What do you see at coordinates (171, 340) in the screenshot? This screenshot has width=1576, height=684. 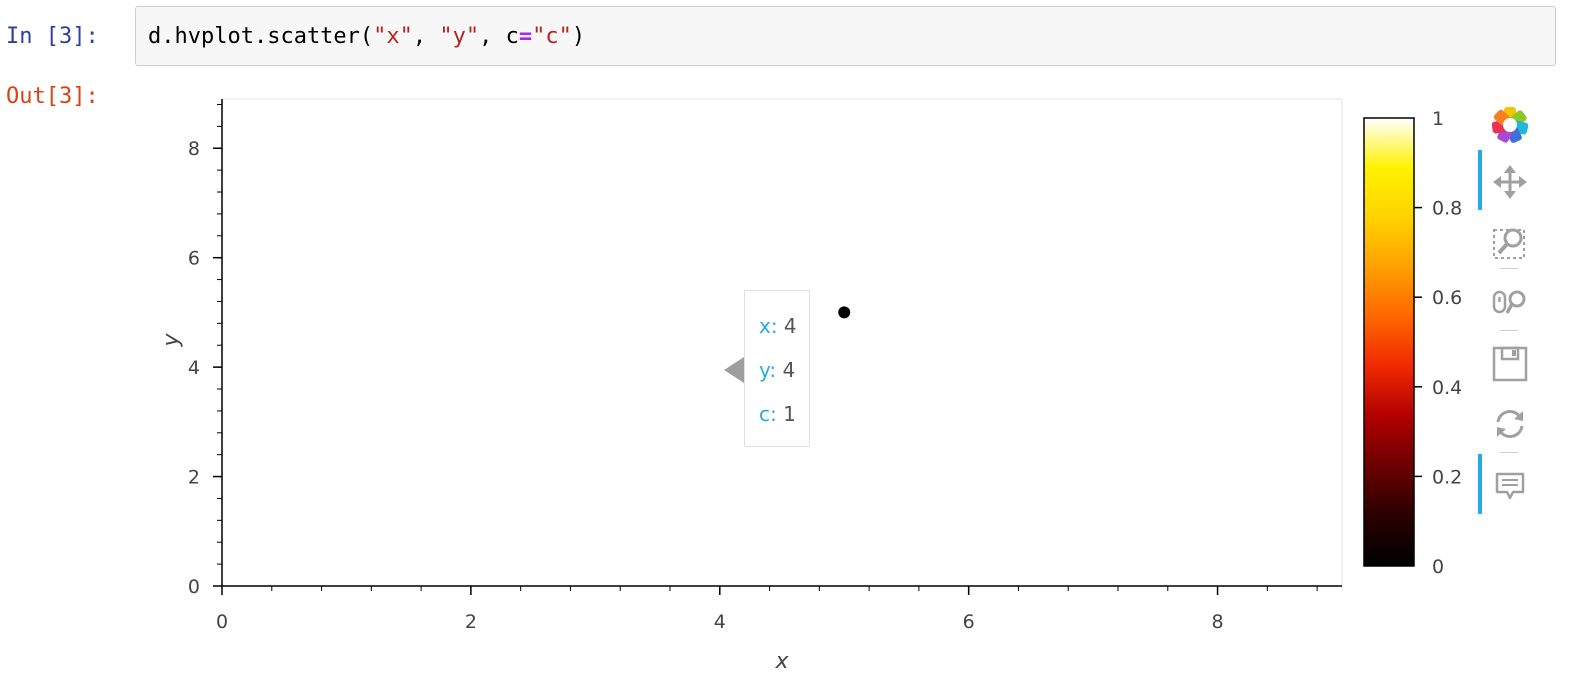 I see `y-axis-label: y` at bounding box center [171, 340].